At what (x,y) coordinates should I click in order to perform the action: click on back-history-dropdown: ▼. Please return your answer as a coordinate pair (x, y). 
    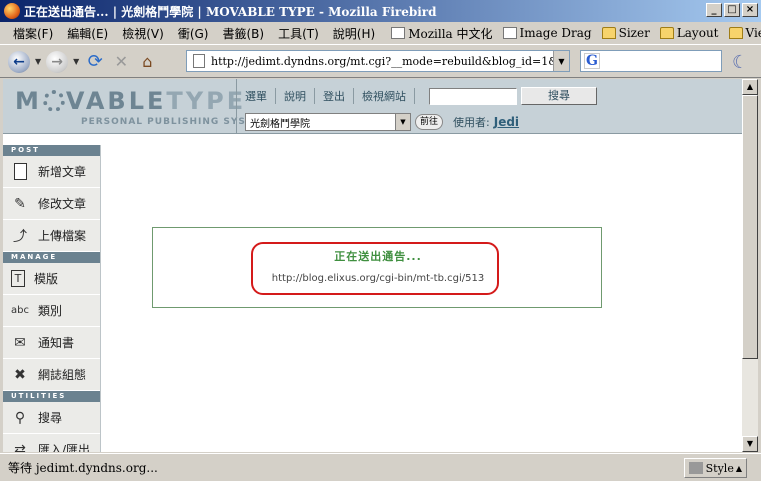
    Looking at the image, I should click on (38, 61).